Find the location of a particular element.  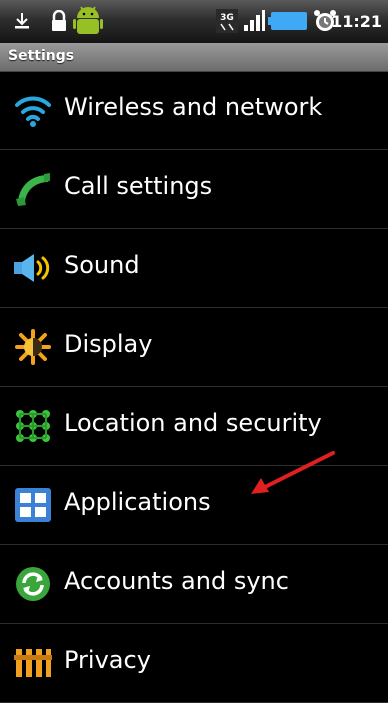

3g-icon: 3G is located at coordinates (227, 21).